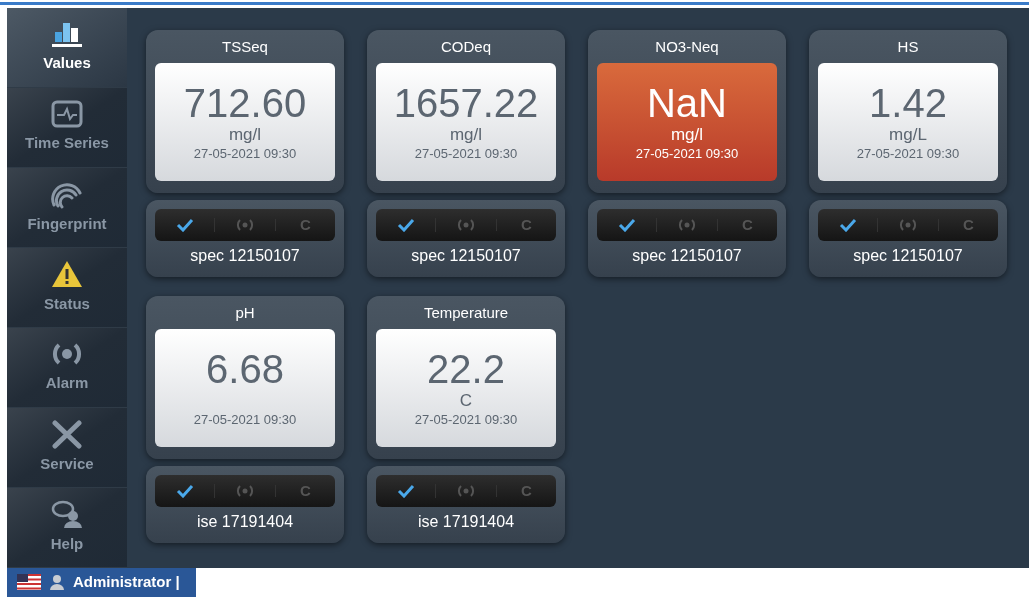 The width and height of the screenshot is (1029, 597). I want to click on parameter-name: pH, so click(245, 312).